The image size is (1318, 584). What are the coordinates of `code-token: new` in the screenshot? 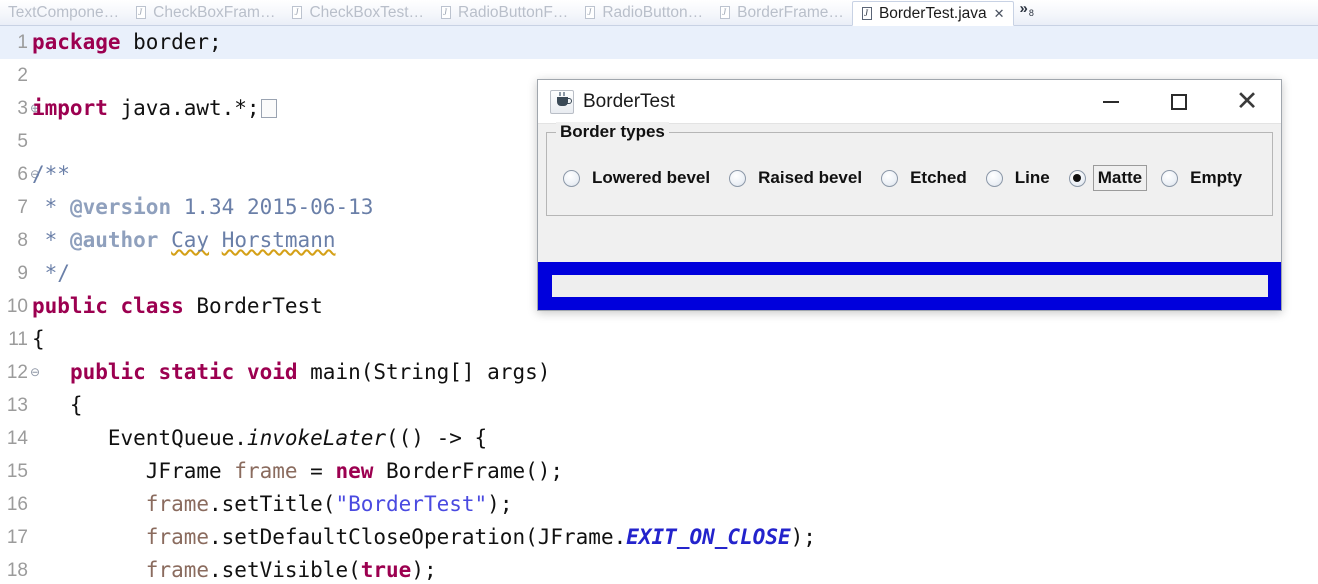 It's located at (354, 471).